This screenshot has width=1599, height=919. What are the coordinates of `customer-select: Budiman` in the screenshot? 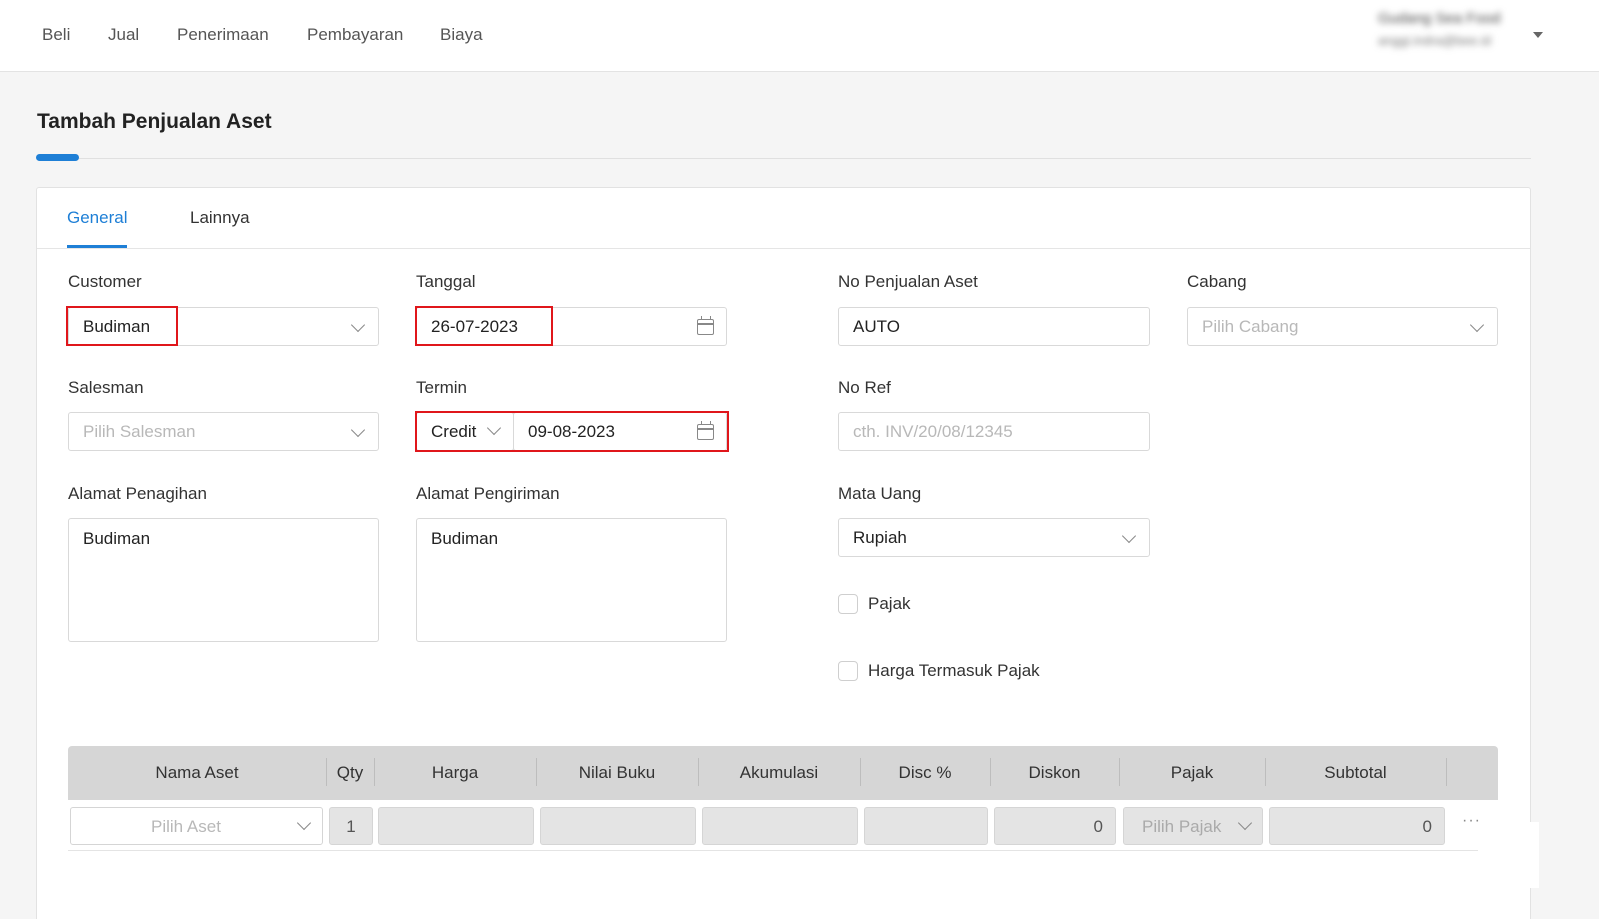 It's located at (223, 326).